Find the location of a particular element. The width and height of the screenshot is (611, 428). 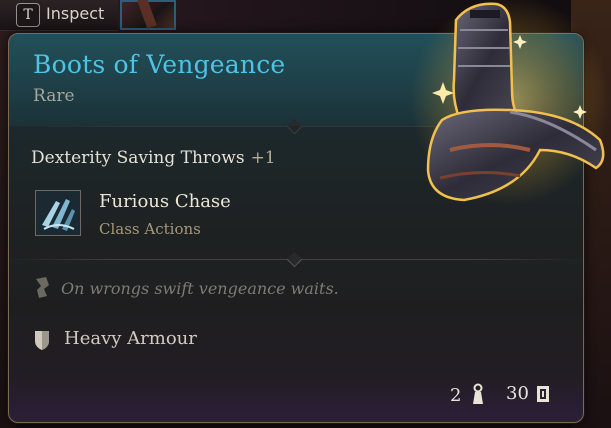

item-weight: 2 is located at coordinates (456, 395).